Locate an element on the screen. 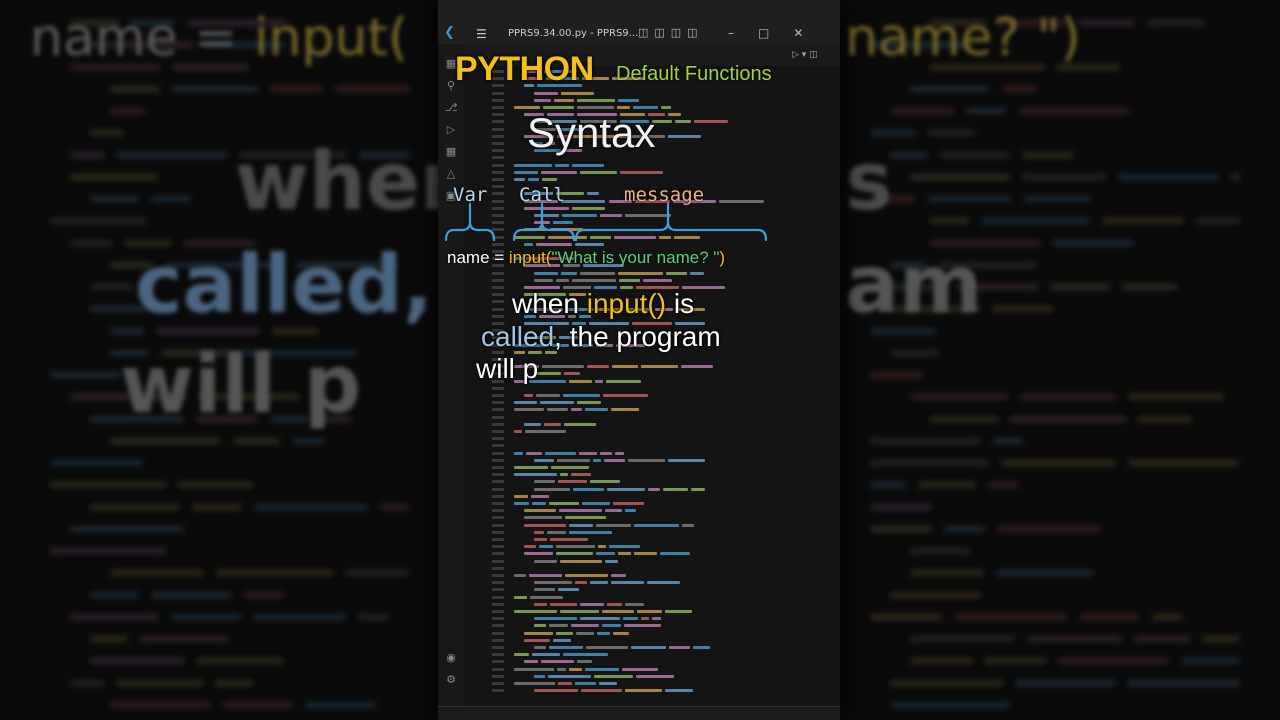  gear-icon: ⚙ is located at coordinates (451, 680).